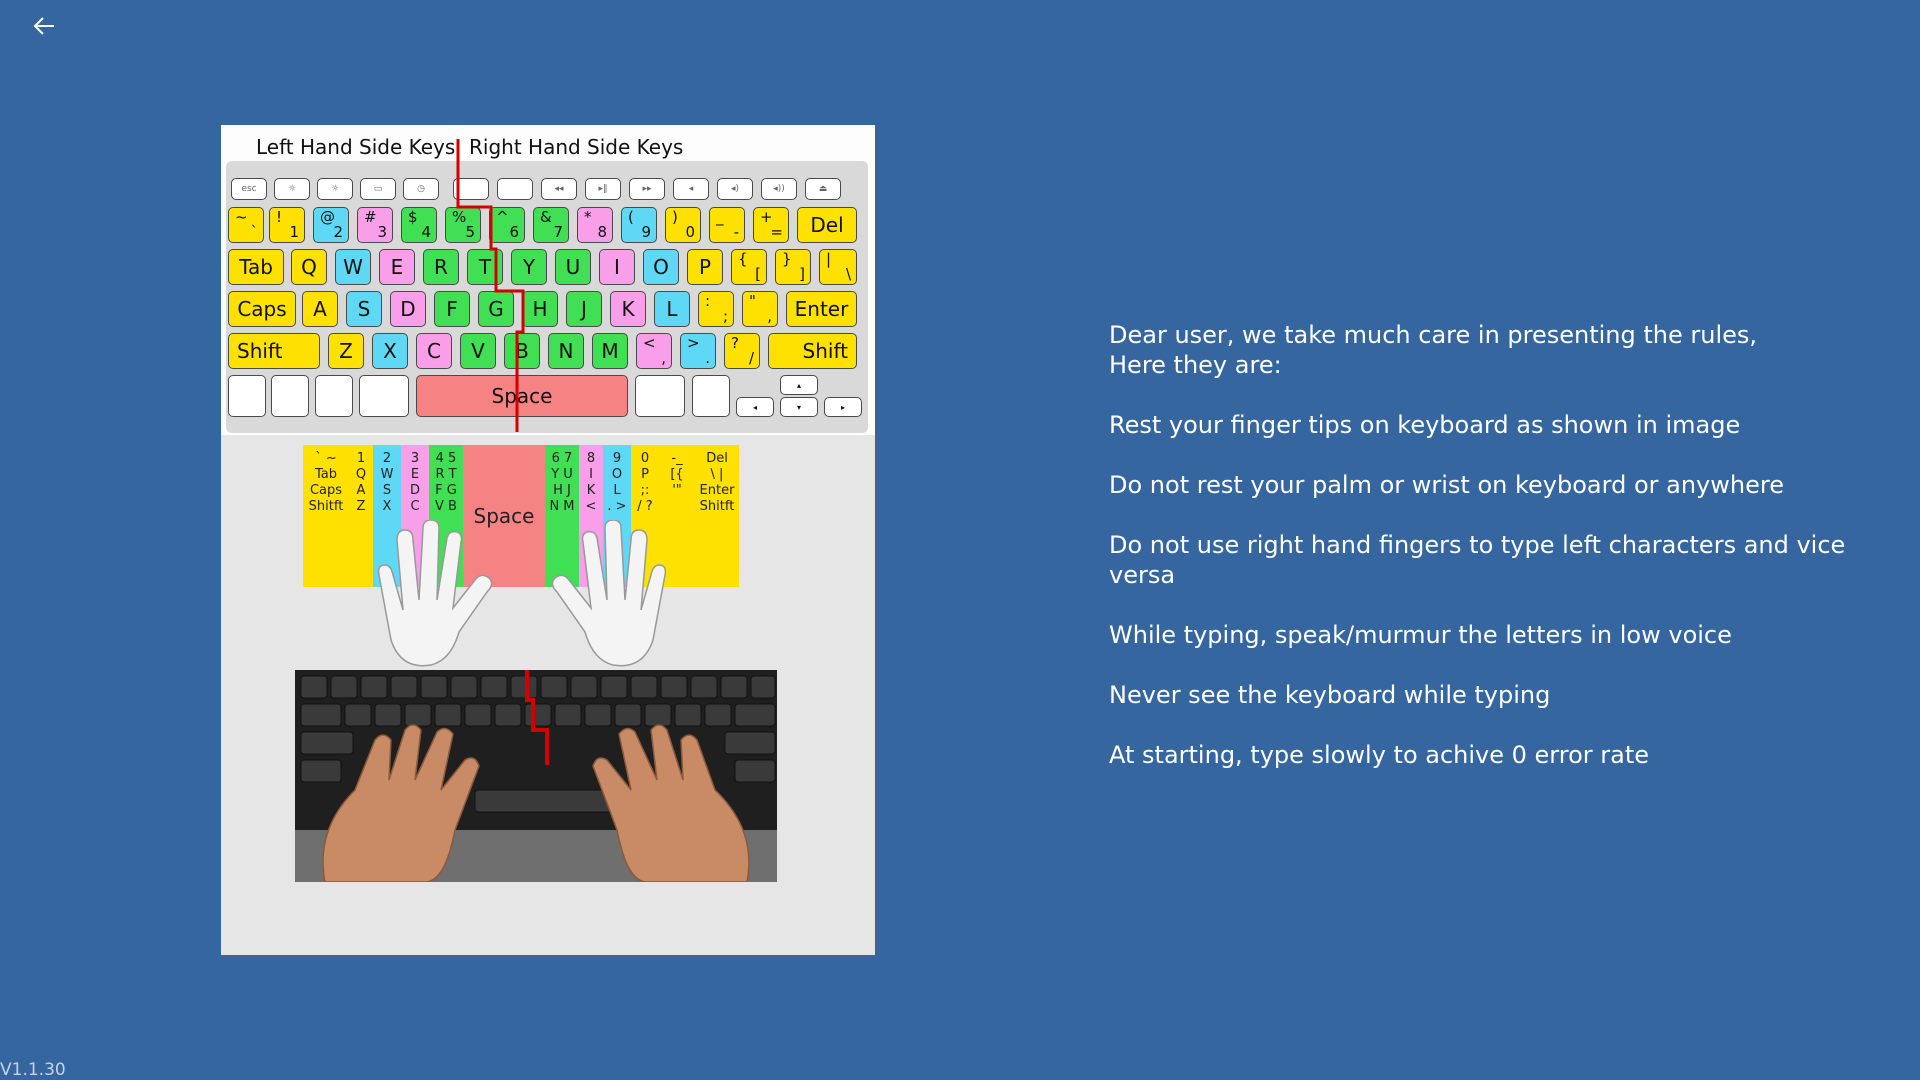 This screenshot has height=1080, width=1920. What do you see at coordinates (361, 516) in the screenshot?
I see `finger-col-left-ring: 1 Q A Z` at bounding box center [361, 516].